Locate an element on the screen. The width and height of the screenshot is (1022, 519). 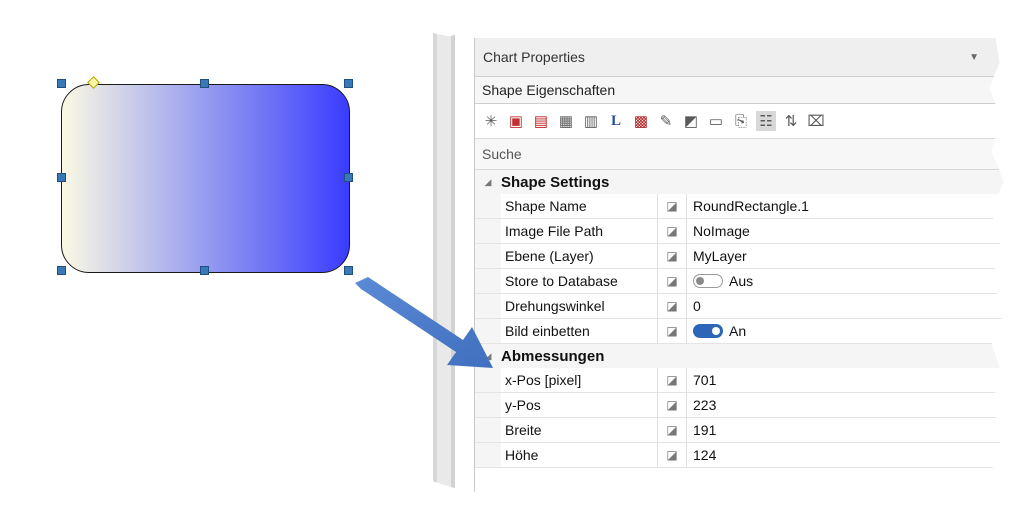
arrow-shape is located at coordinates (424, 322).